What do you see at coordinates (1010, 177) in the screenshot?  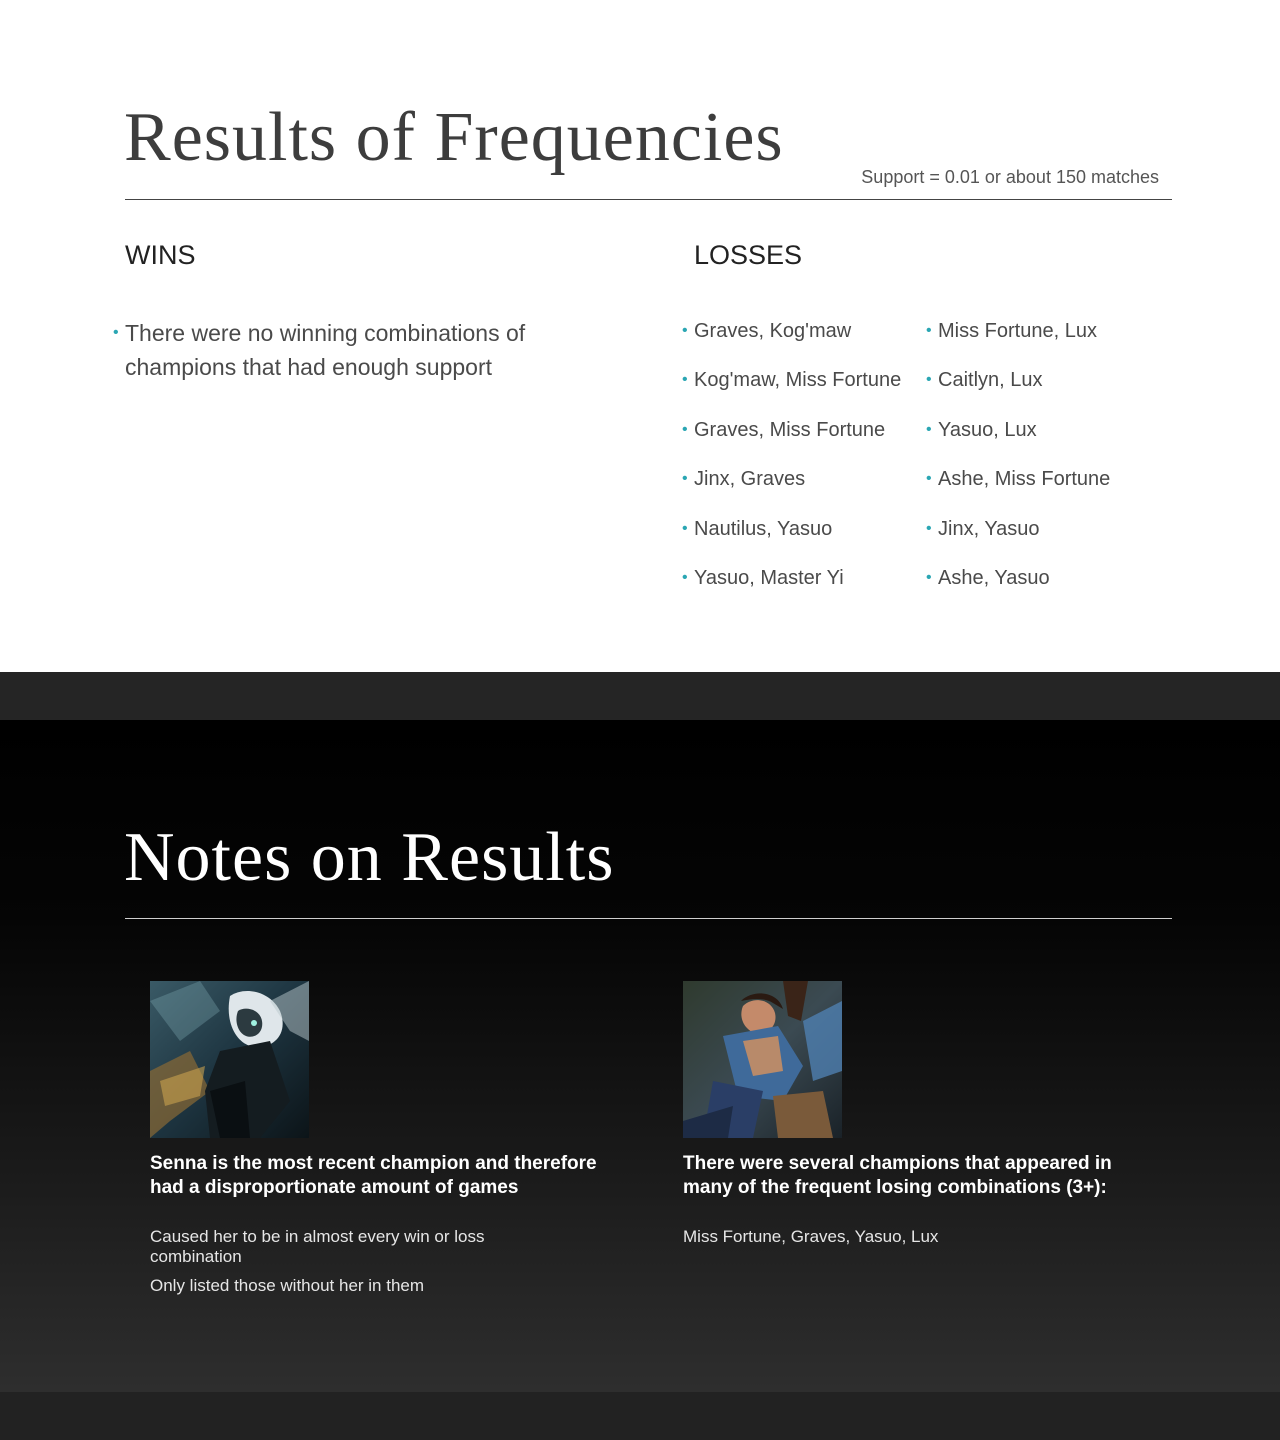 I see `support-note: Support = 0.01 or about 150 matches` at bounding box center [1010, 177].